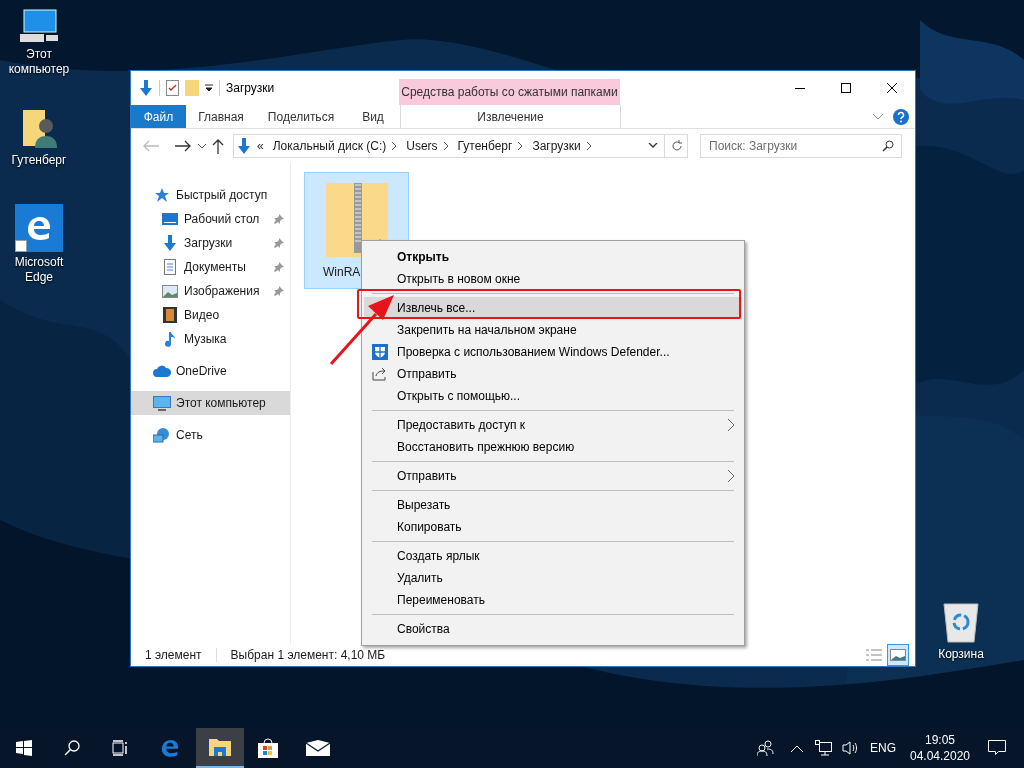 Image resolution: width=1024 pixels, height=768 pixels. What do you see at coordinates (260, 145) in the screenshot?
I see `overflow-chevron: «` at bounding box center [260, 145].